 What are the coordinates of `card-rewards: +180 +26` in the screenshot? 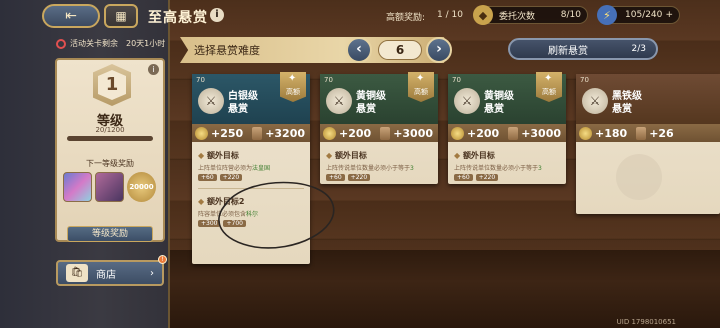 It's located at (648, 133).